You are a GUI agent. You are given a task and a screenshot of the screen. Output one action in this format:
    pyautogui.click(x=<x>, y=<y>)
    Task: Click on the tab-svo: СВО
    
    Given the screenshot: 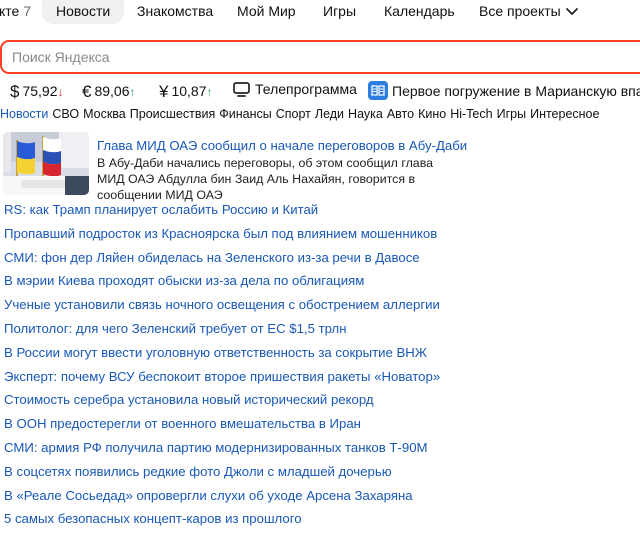 What is the action you would take?
    pyautogui.click(x=65, y=114)
    